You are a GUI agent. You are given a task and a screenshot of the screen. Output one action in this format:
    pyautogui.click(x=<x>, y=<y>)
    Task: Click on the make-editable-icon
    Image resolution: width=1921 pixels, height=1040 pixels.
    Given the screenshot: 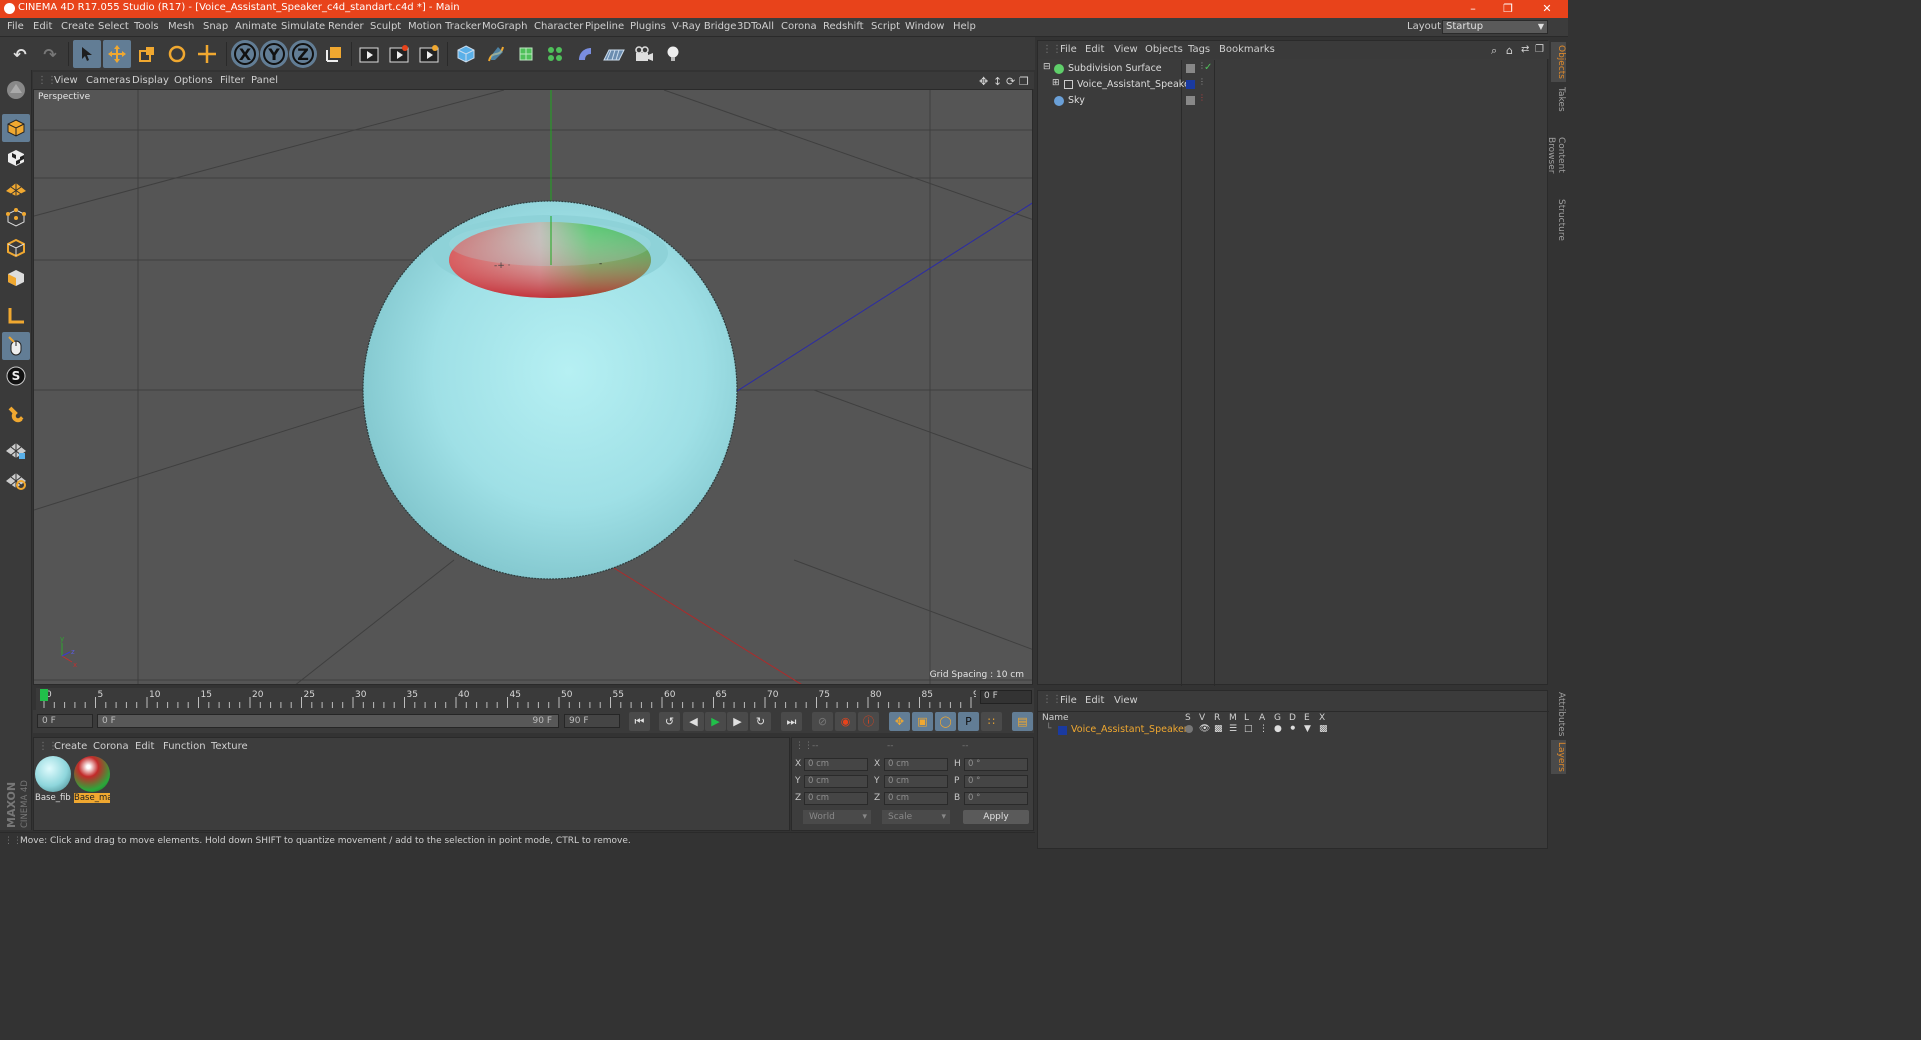 What is the action you would take?
    pyautogui.click(x=16, y=90)
    